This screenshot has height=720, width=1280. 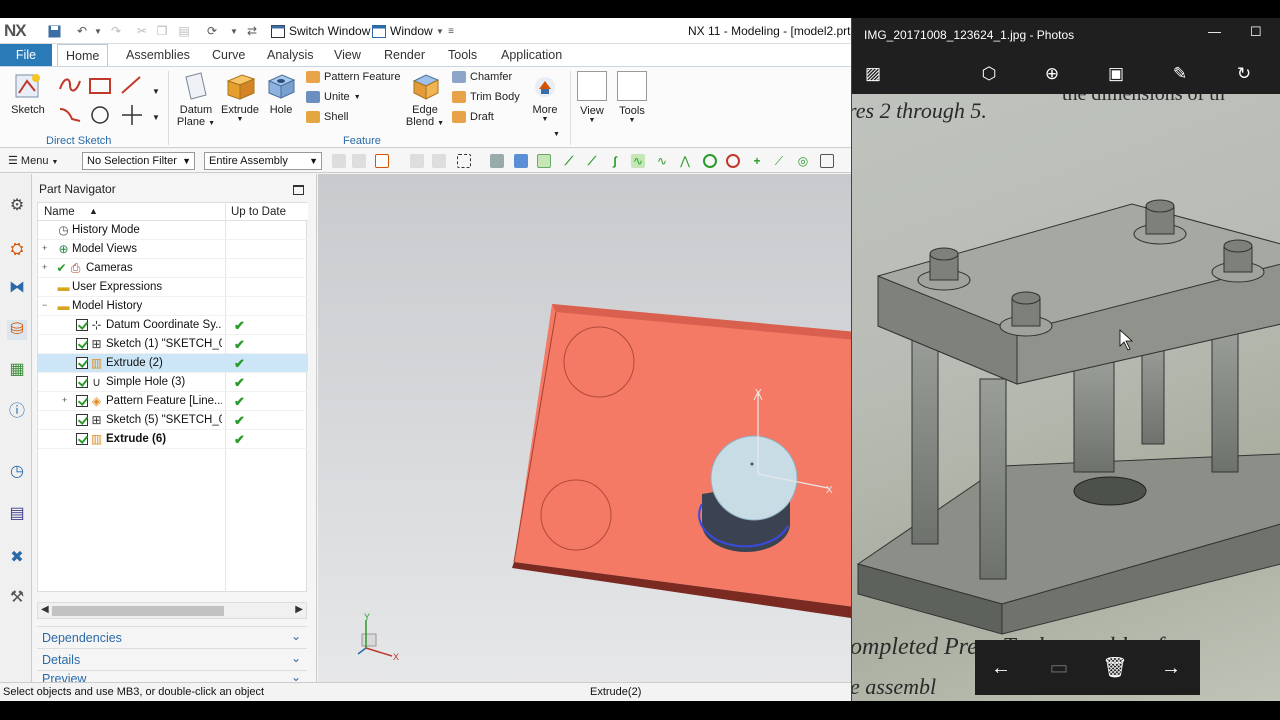 I want to click on edit-icon: ✎, so click(x=1180, y=74).